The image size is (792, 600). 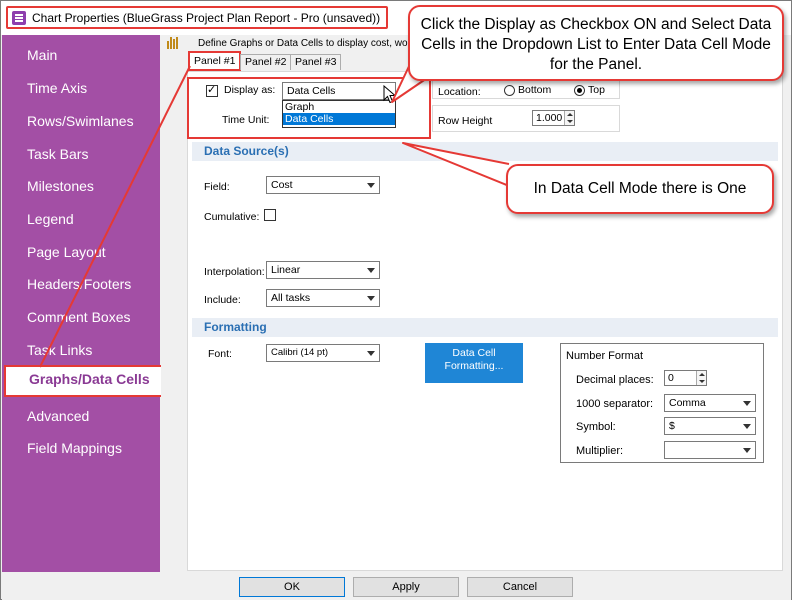 What do you see at coordinates (596, 90) in the screenshot?
I see `location-top-label: Top` at bounding box center [596, 90].